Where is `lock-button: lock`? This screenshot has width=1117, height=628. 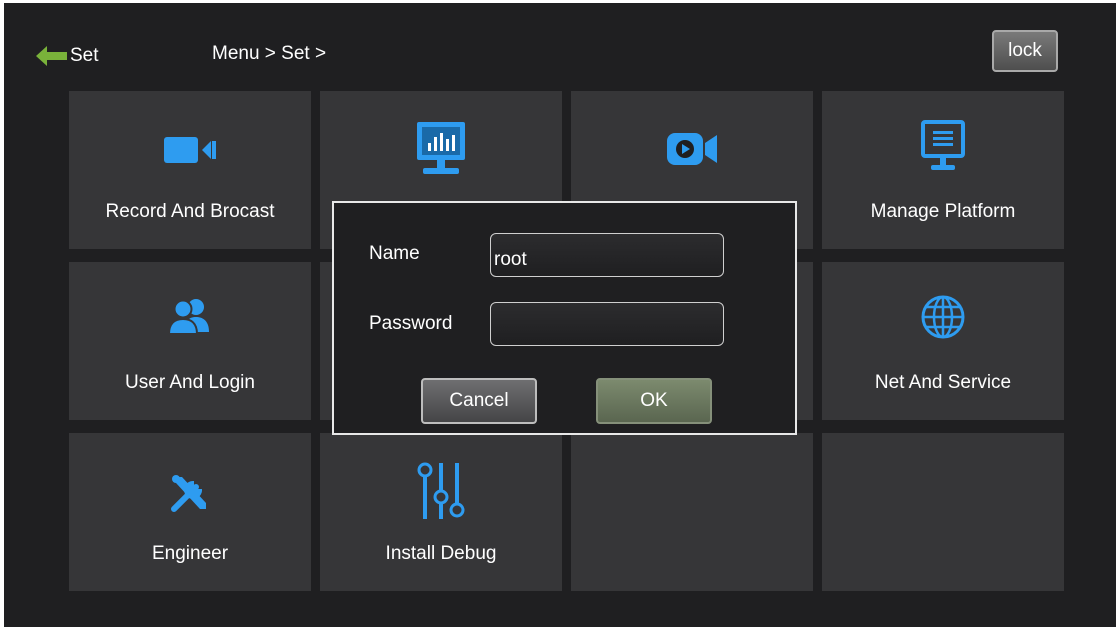 lock-button: lock is located at coordinates (1025, 51).